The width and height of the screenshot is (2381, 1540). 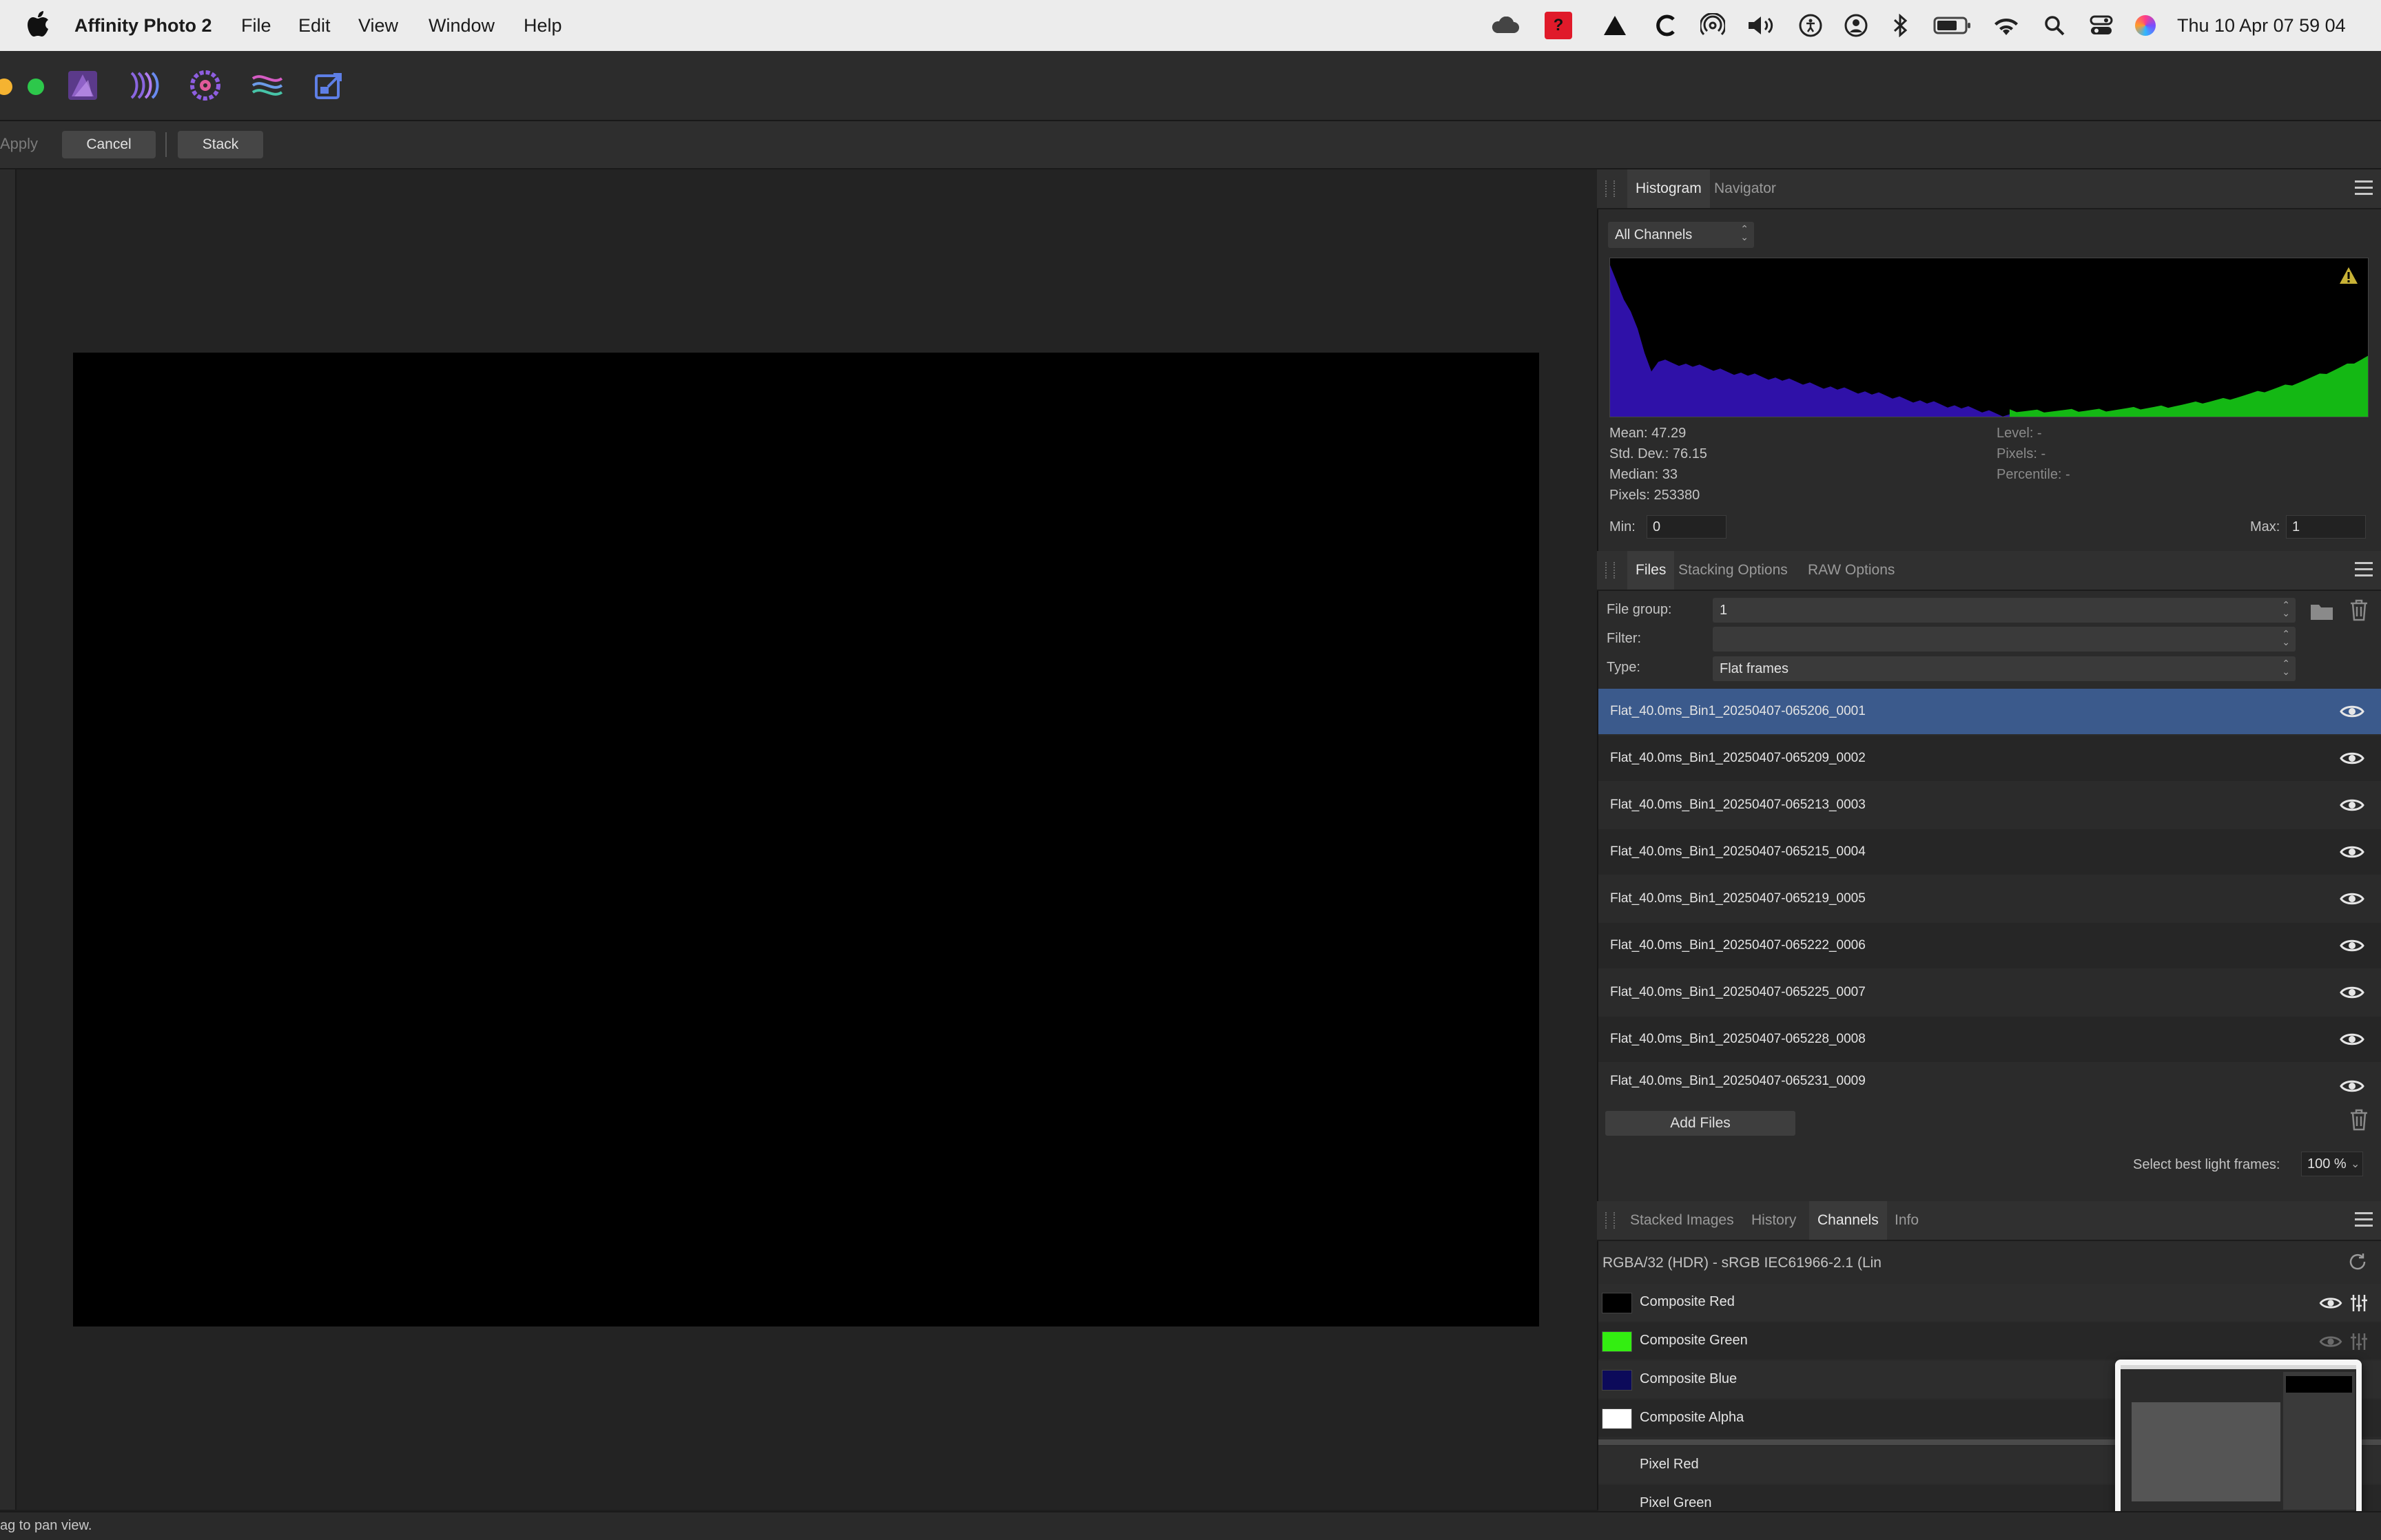 I want to click on files-panel-tabs: Files Stacking Options RAW Options, so click(x=1989, y=571).